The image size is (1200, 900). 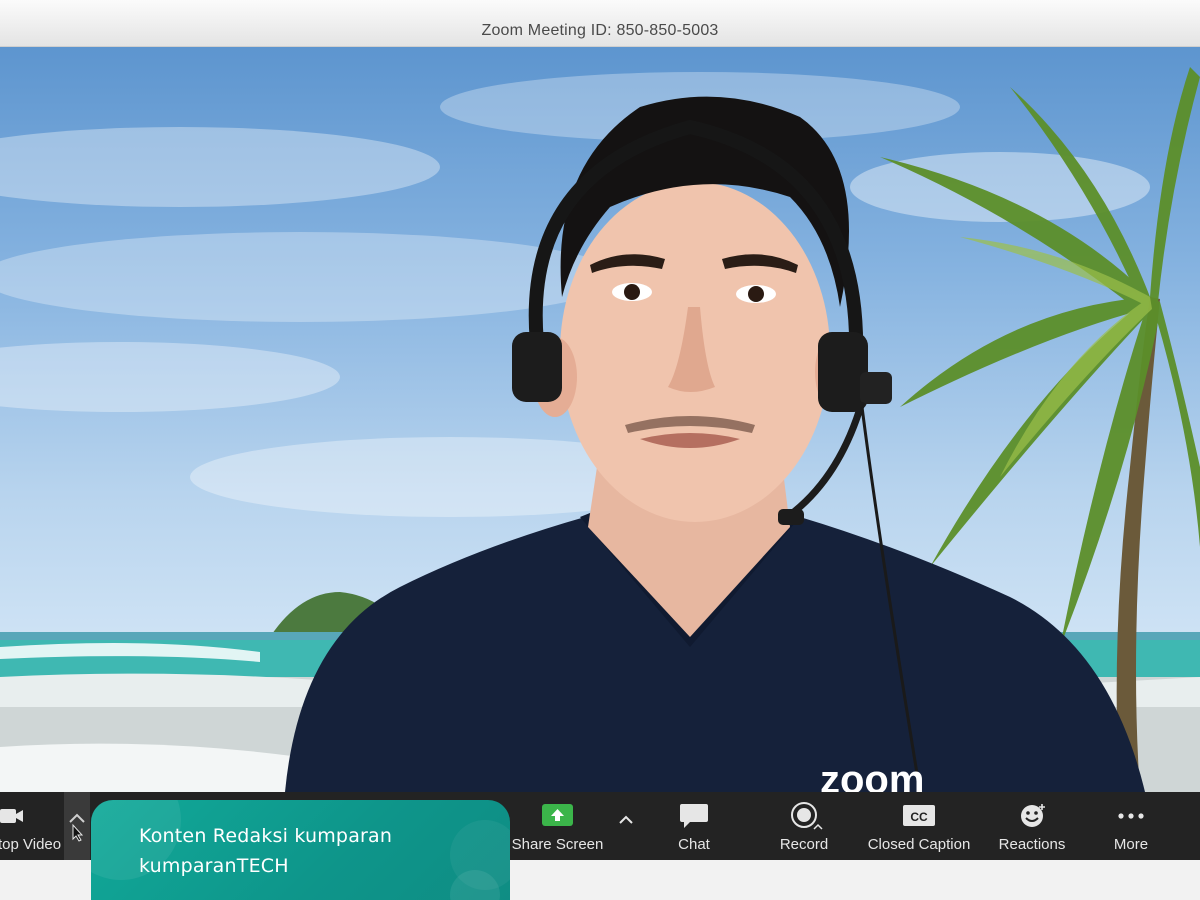 I want to click on video-options-chevron, so click(x=77, y=826).